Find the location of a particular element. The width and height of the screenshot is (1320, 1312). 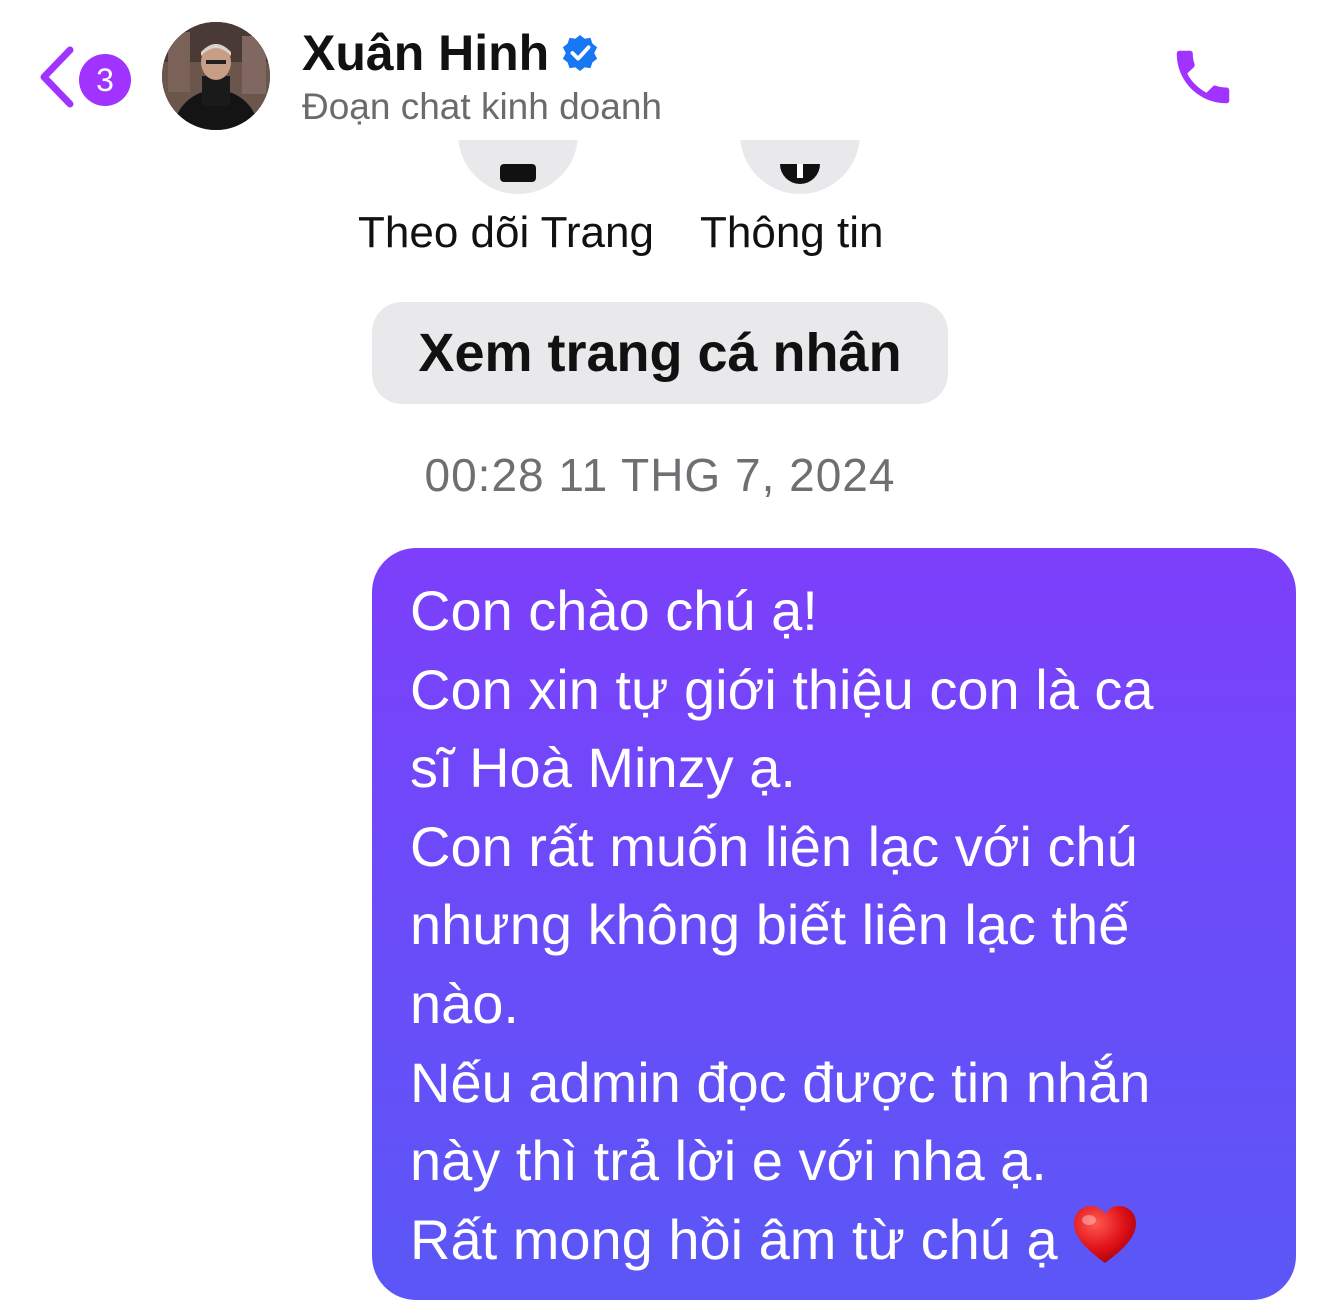

back-button: 3 is located at coordinates (86, 76).